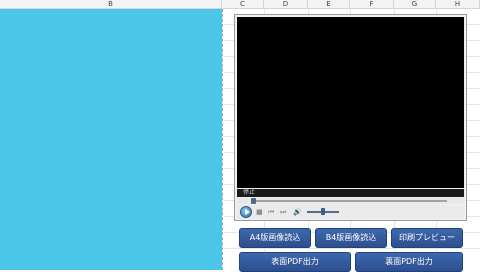 This screenshot has height=272, width=480. I want to click on seek-track, so click(349, 201).